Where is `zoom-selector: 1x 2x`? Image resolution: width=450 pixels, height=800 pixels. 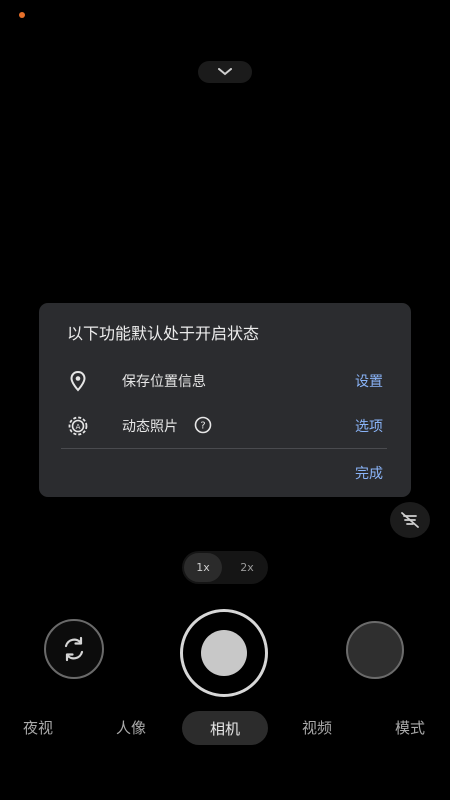 zoom-selector: 1x 2x is located at coordinates (225, 567).